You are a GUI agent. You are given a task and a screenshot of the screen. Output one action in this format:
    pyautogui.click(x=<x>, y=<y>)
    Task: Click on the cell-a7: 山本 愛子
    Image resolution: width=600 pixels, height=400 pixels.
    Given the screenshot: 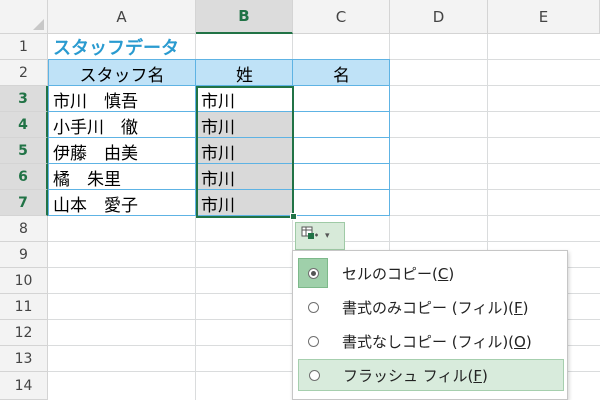 What is the action you would take?
    pyautogui.click(x=121, y=203)
    